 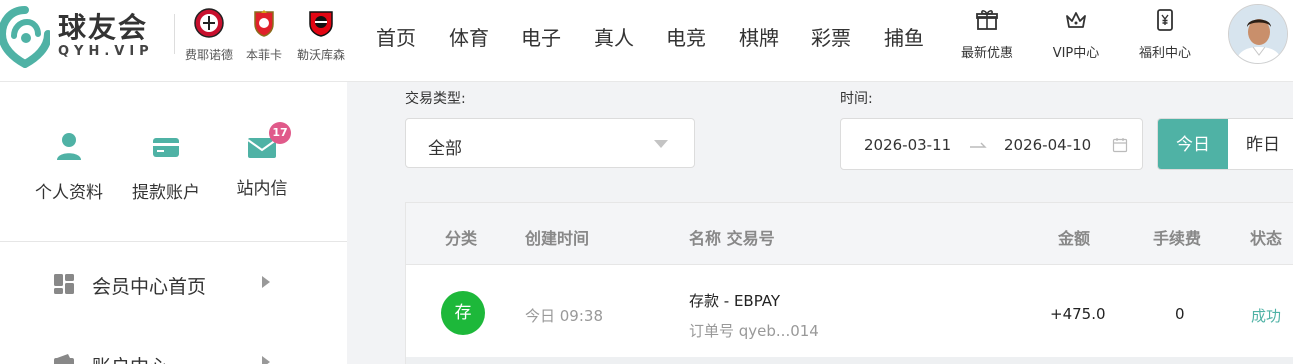 What do you see at coordinates (69, 146) in the screenshot?
I see `user-icon` at bounding box center [69, 146].